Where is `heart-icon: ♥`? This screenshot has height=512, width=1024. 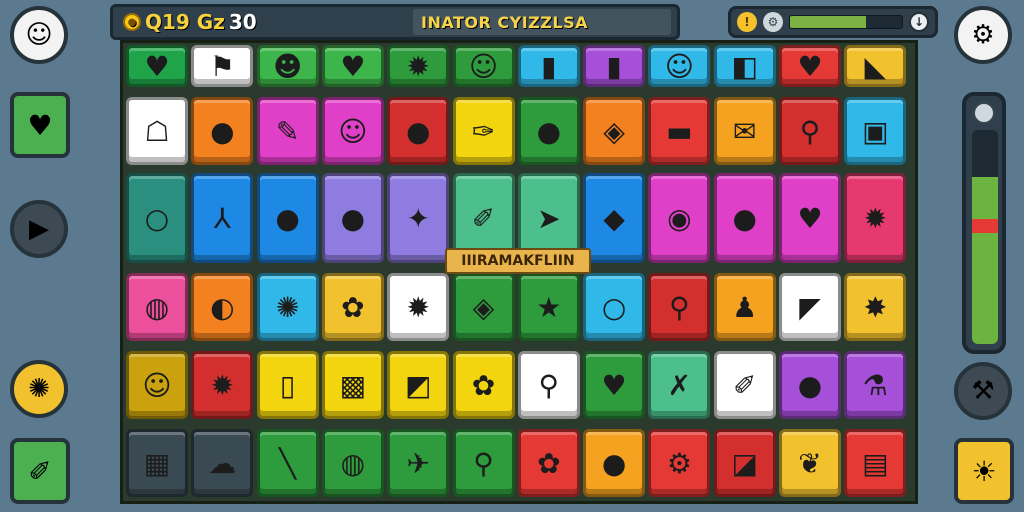
heart-icon: ♥ is located at coordinates (40, 125).